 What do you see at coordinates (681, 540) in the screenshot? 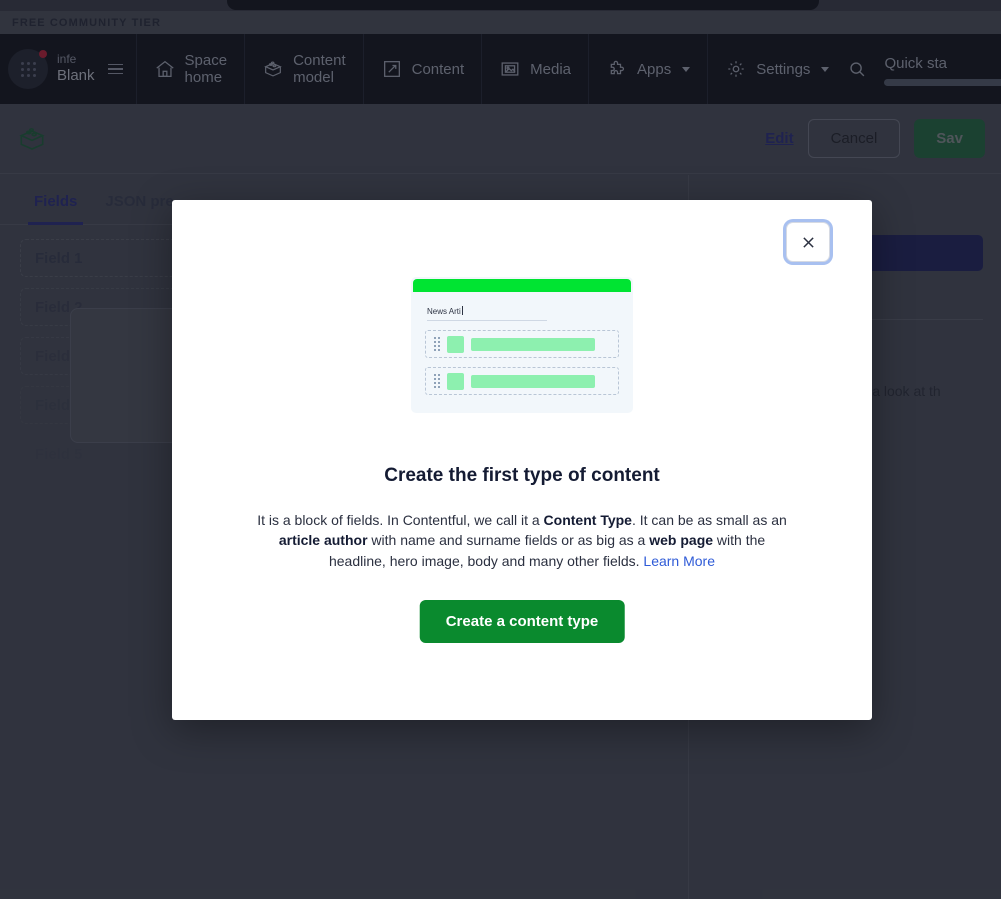
I see `modal-body-bold-web-page: web page` at bounding box center [681, 540].